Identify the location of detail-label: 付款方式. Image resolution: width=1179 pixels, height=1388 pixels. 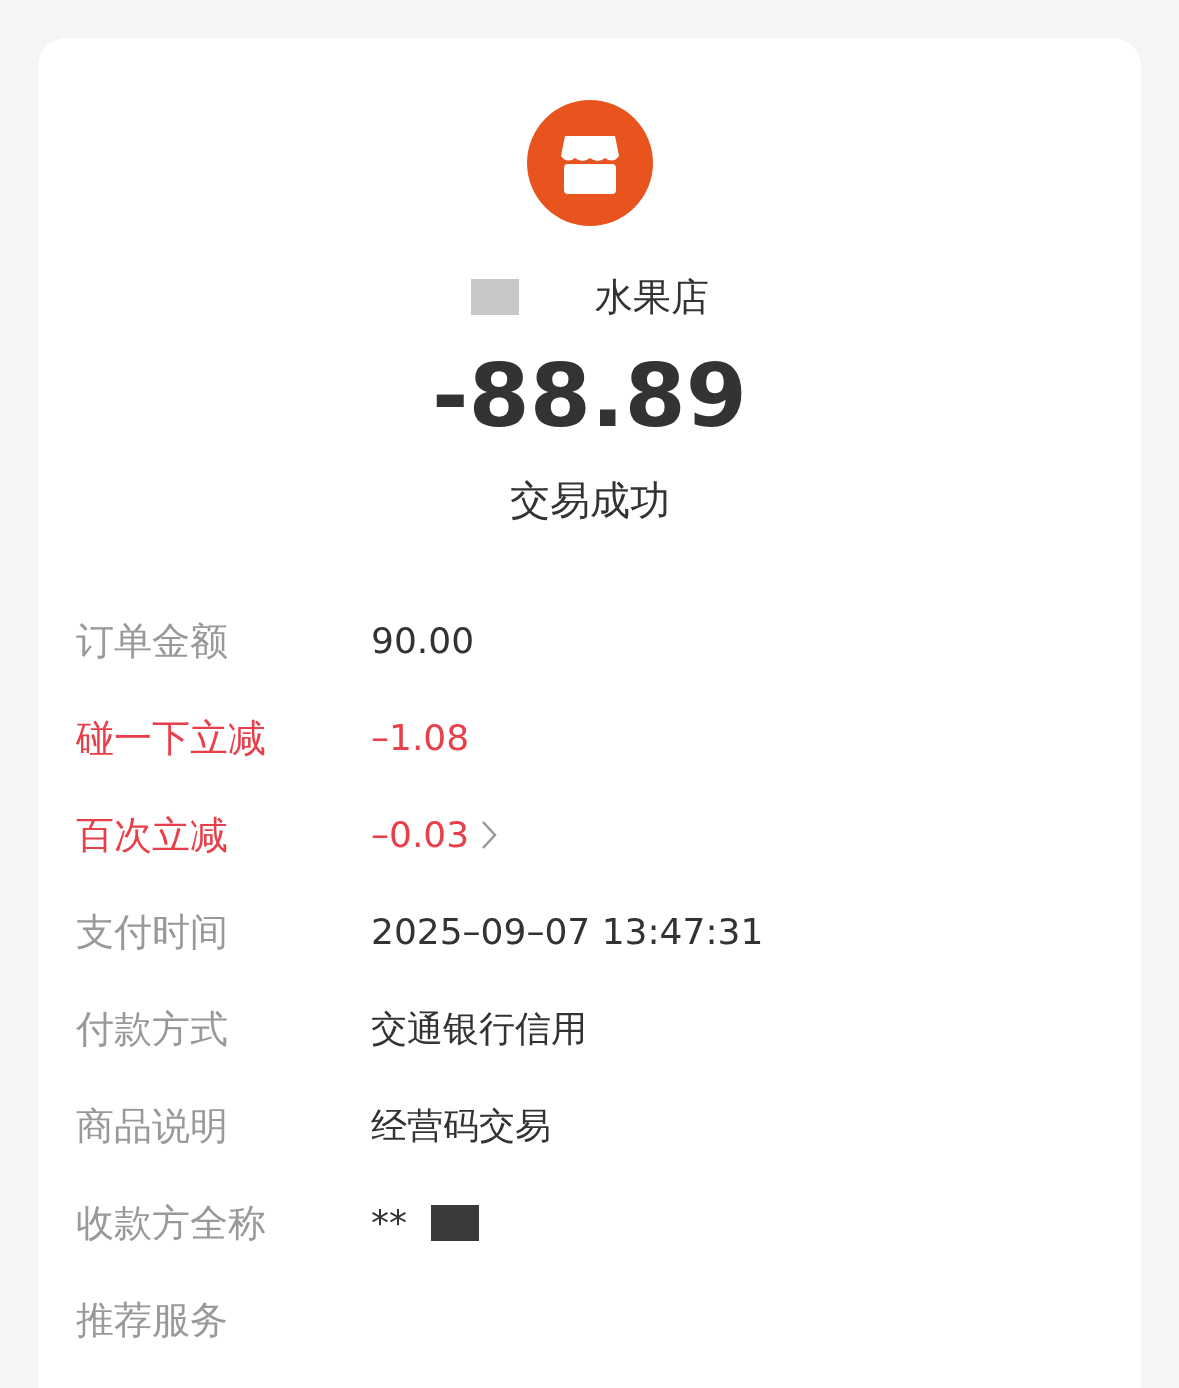
(152, 1028).